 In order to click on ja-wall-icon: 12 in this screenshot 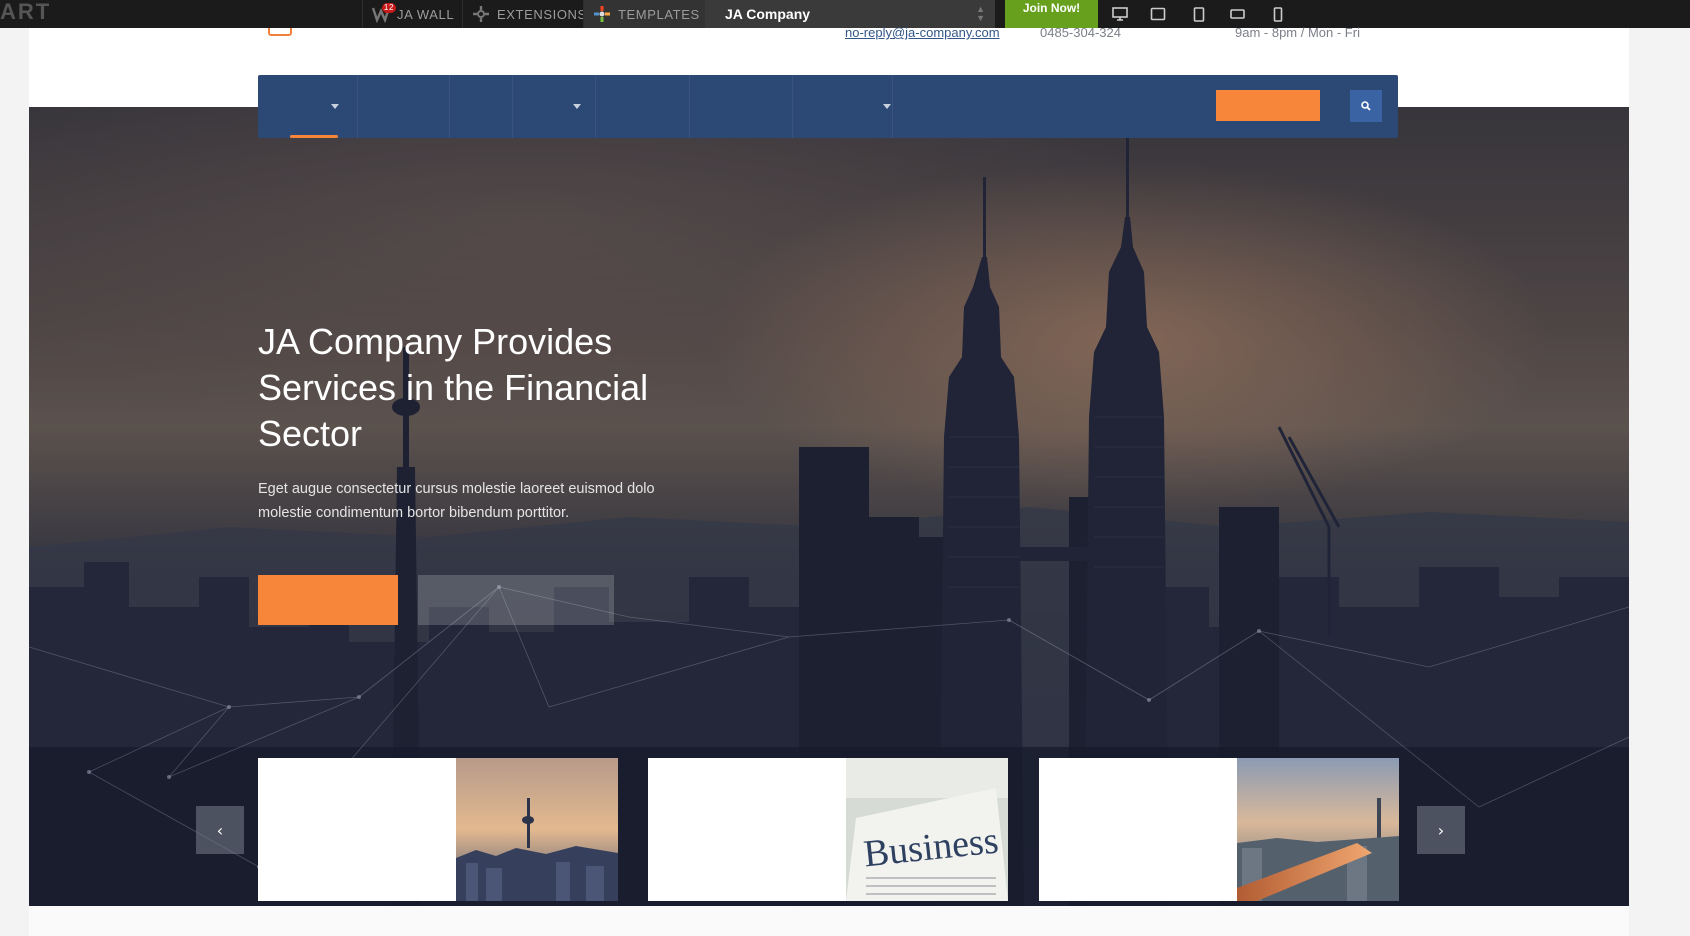, I will do `click(383, 13)`.